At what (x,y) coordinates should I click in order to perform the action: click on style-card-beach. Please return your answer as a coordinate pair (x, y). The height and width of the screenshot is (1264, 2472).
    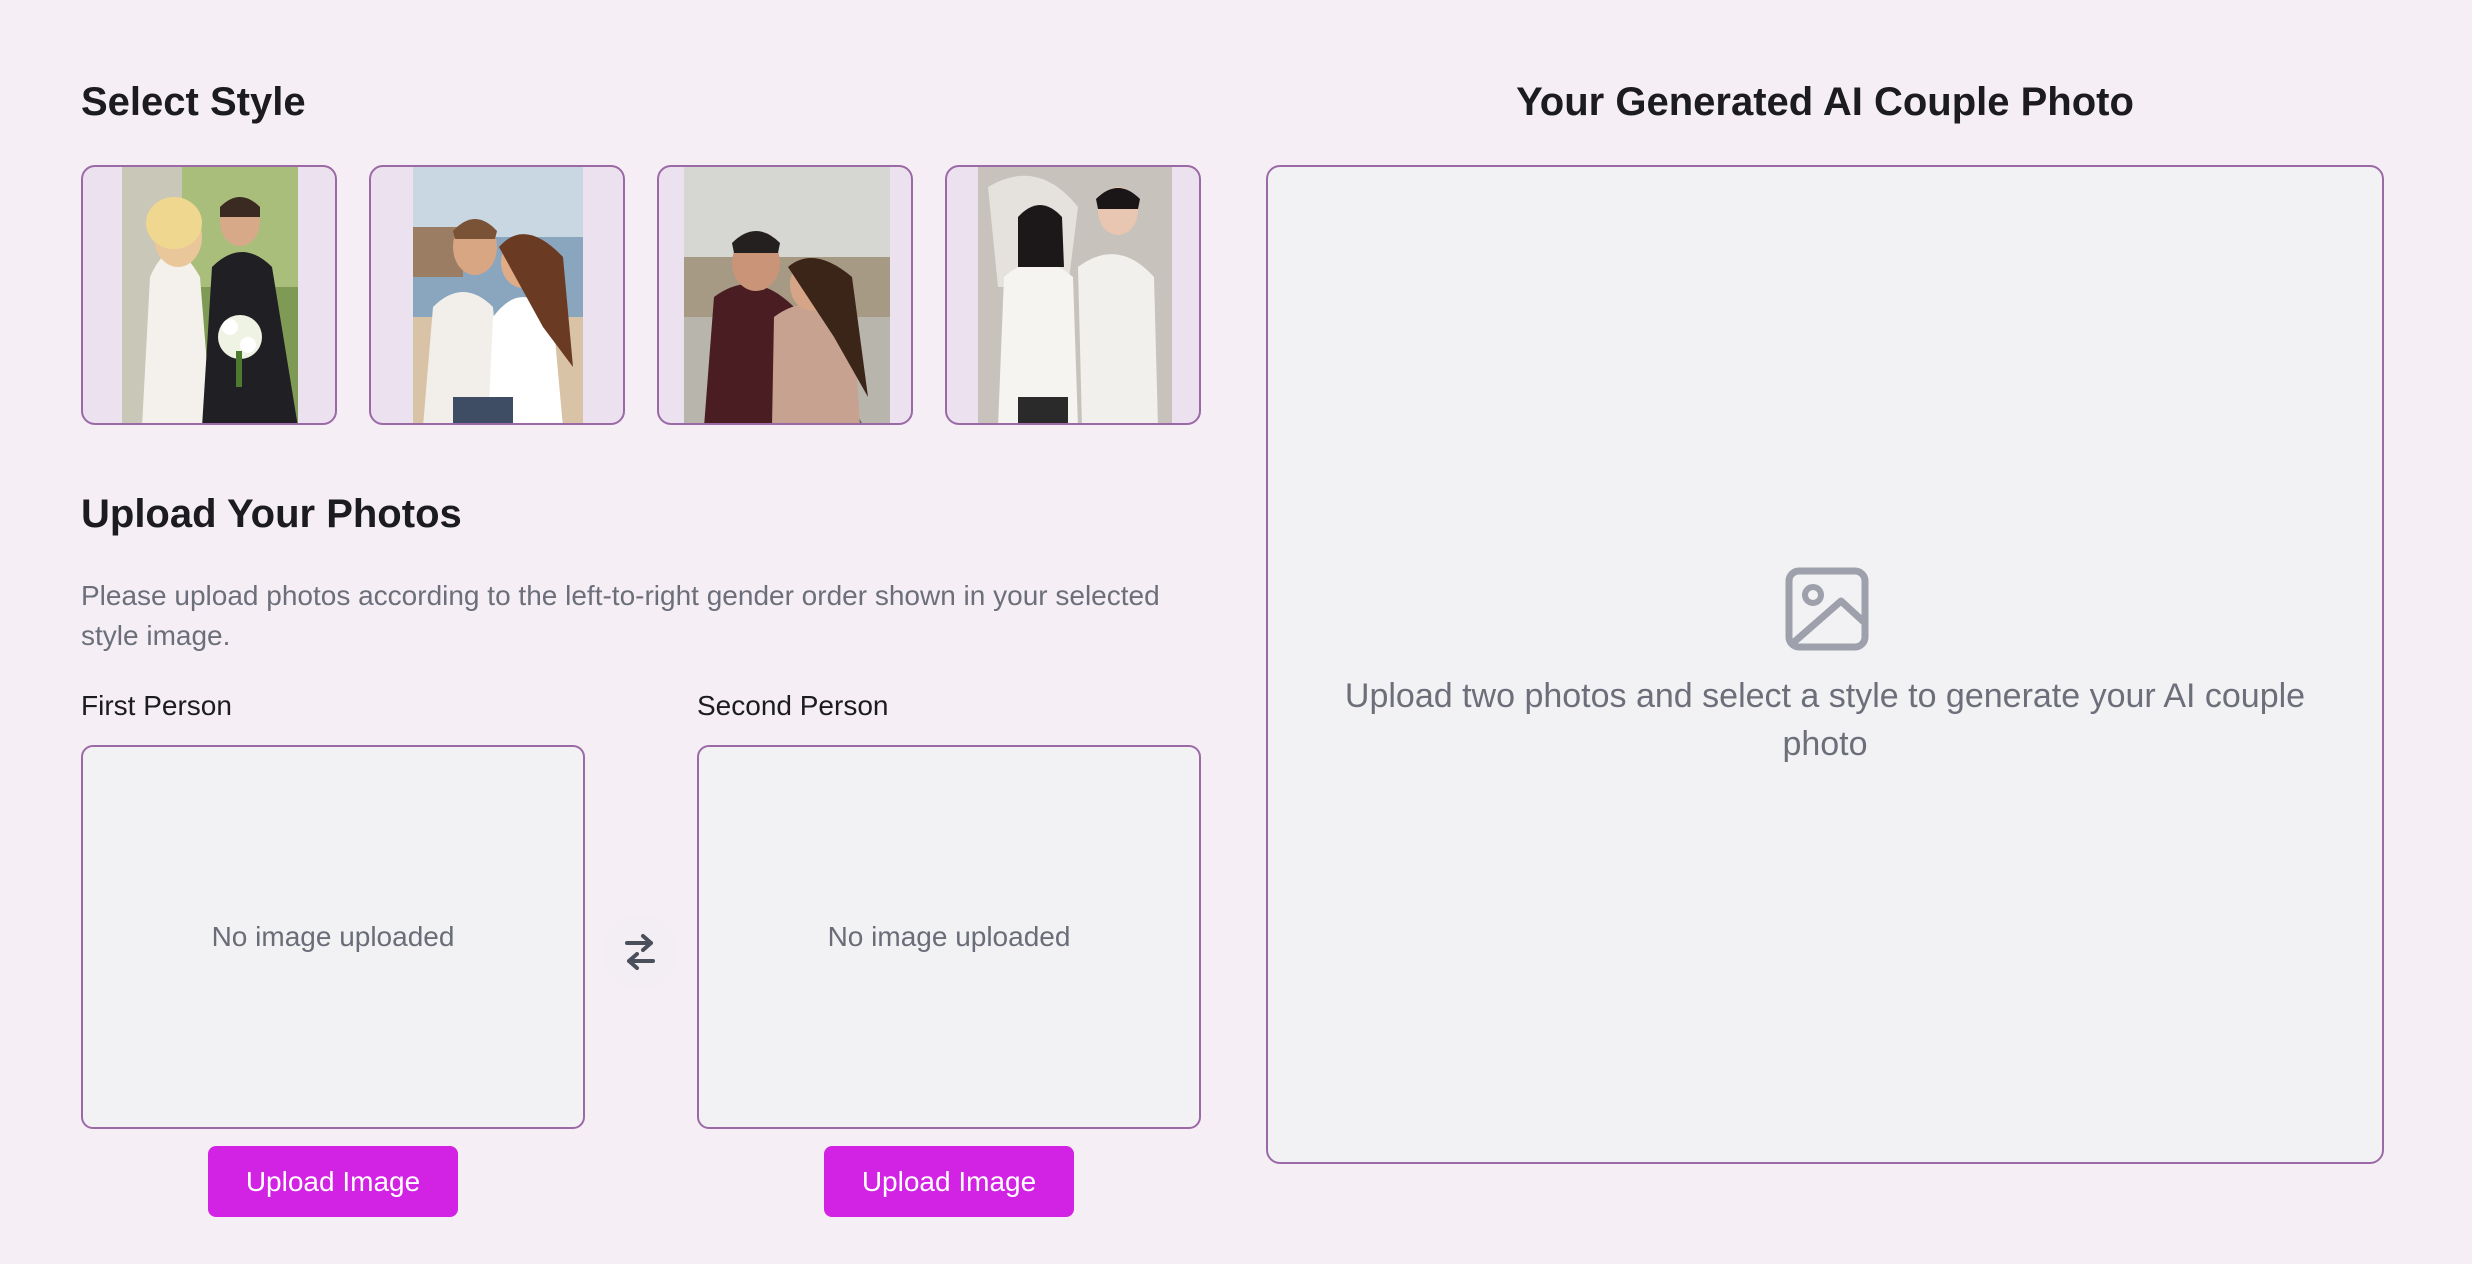
    Looking at the image, I should click on (497, 295).